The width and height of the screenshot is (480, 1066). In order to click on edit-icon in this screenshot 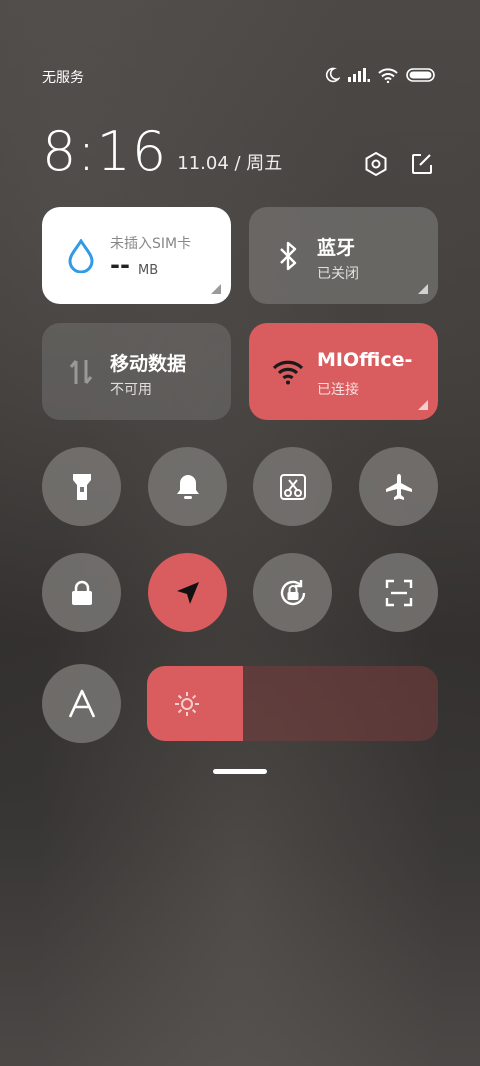, I will do `click(422, 164)`.